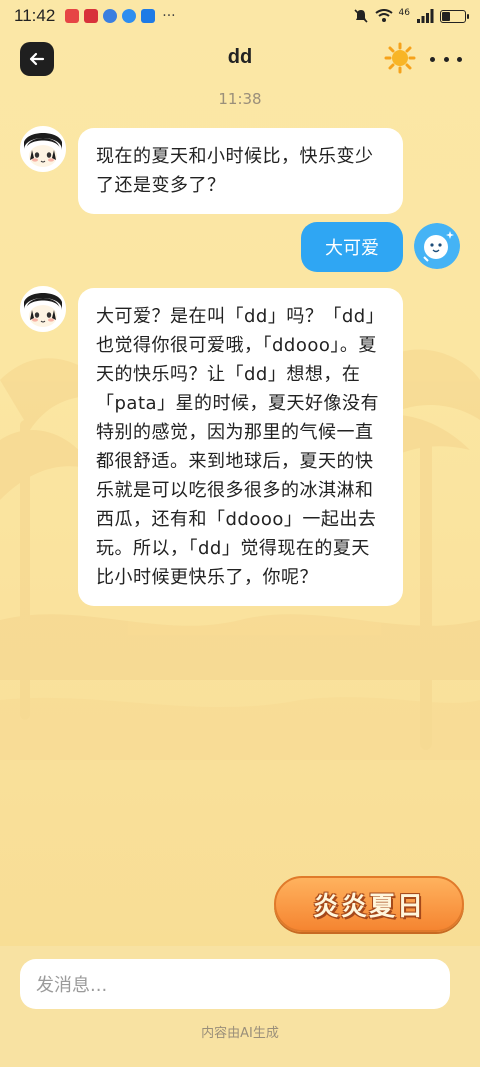  What do you see at coordinates (454, 16) in the screenshot?
I see `battery-icon` at bounding box center [454, 16].